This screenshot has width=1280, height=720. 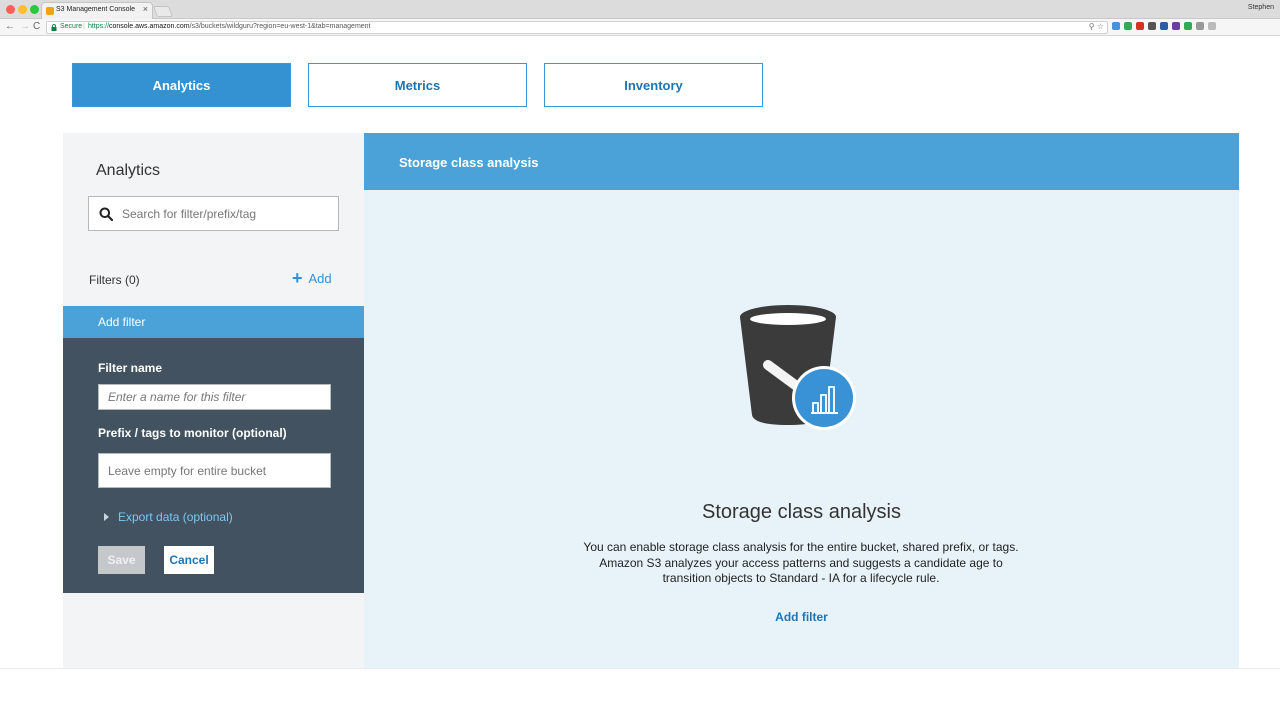 What do you see at coordinates (798, 367) in the screenshot?
I see `bucket-analytics-icon` at bounding box center [798, 367].